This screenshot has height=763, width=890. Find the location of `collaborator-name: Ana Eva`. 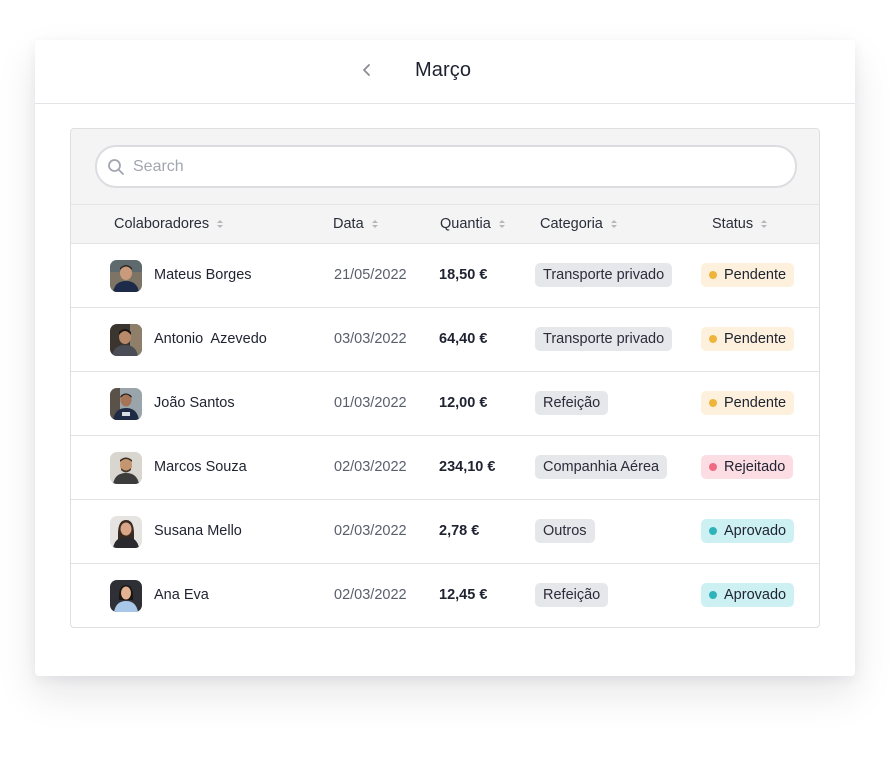

collaborator-name: Ana Eva is located at coordinates (181, 595).